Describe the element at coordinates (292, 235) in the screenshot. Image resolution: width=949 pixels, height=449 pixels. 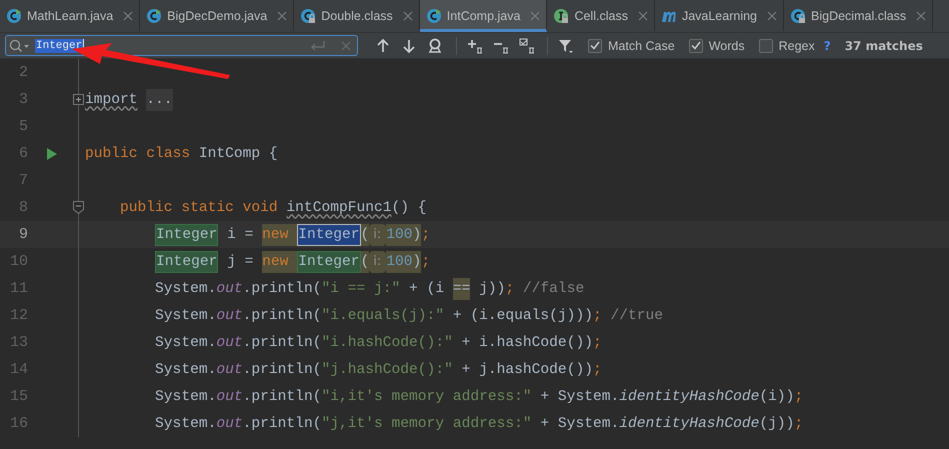
I see `code-line: Integer i = new Integer( i: 100);` at that location.